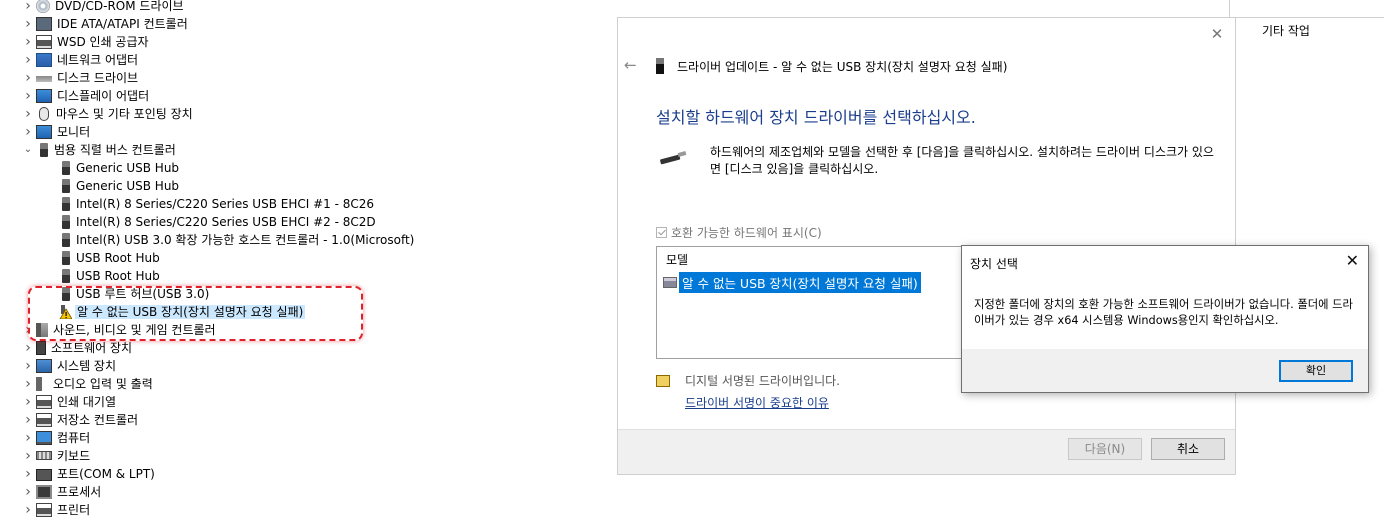 This screenshot has width=1384, height=521. What do you see at coordinates (103, 384) in the screenshot?
I see `tree-item-label: 오디오 입력 및 출력` at bounding box center [103, 384].